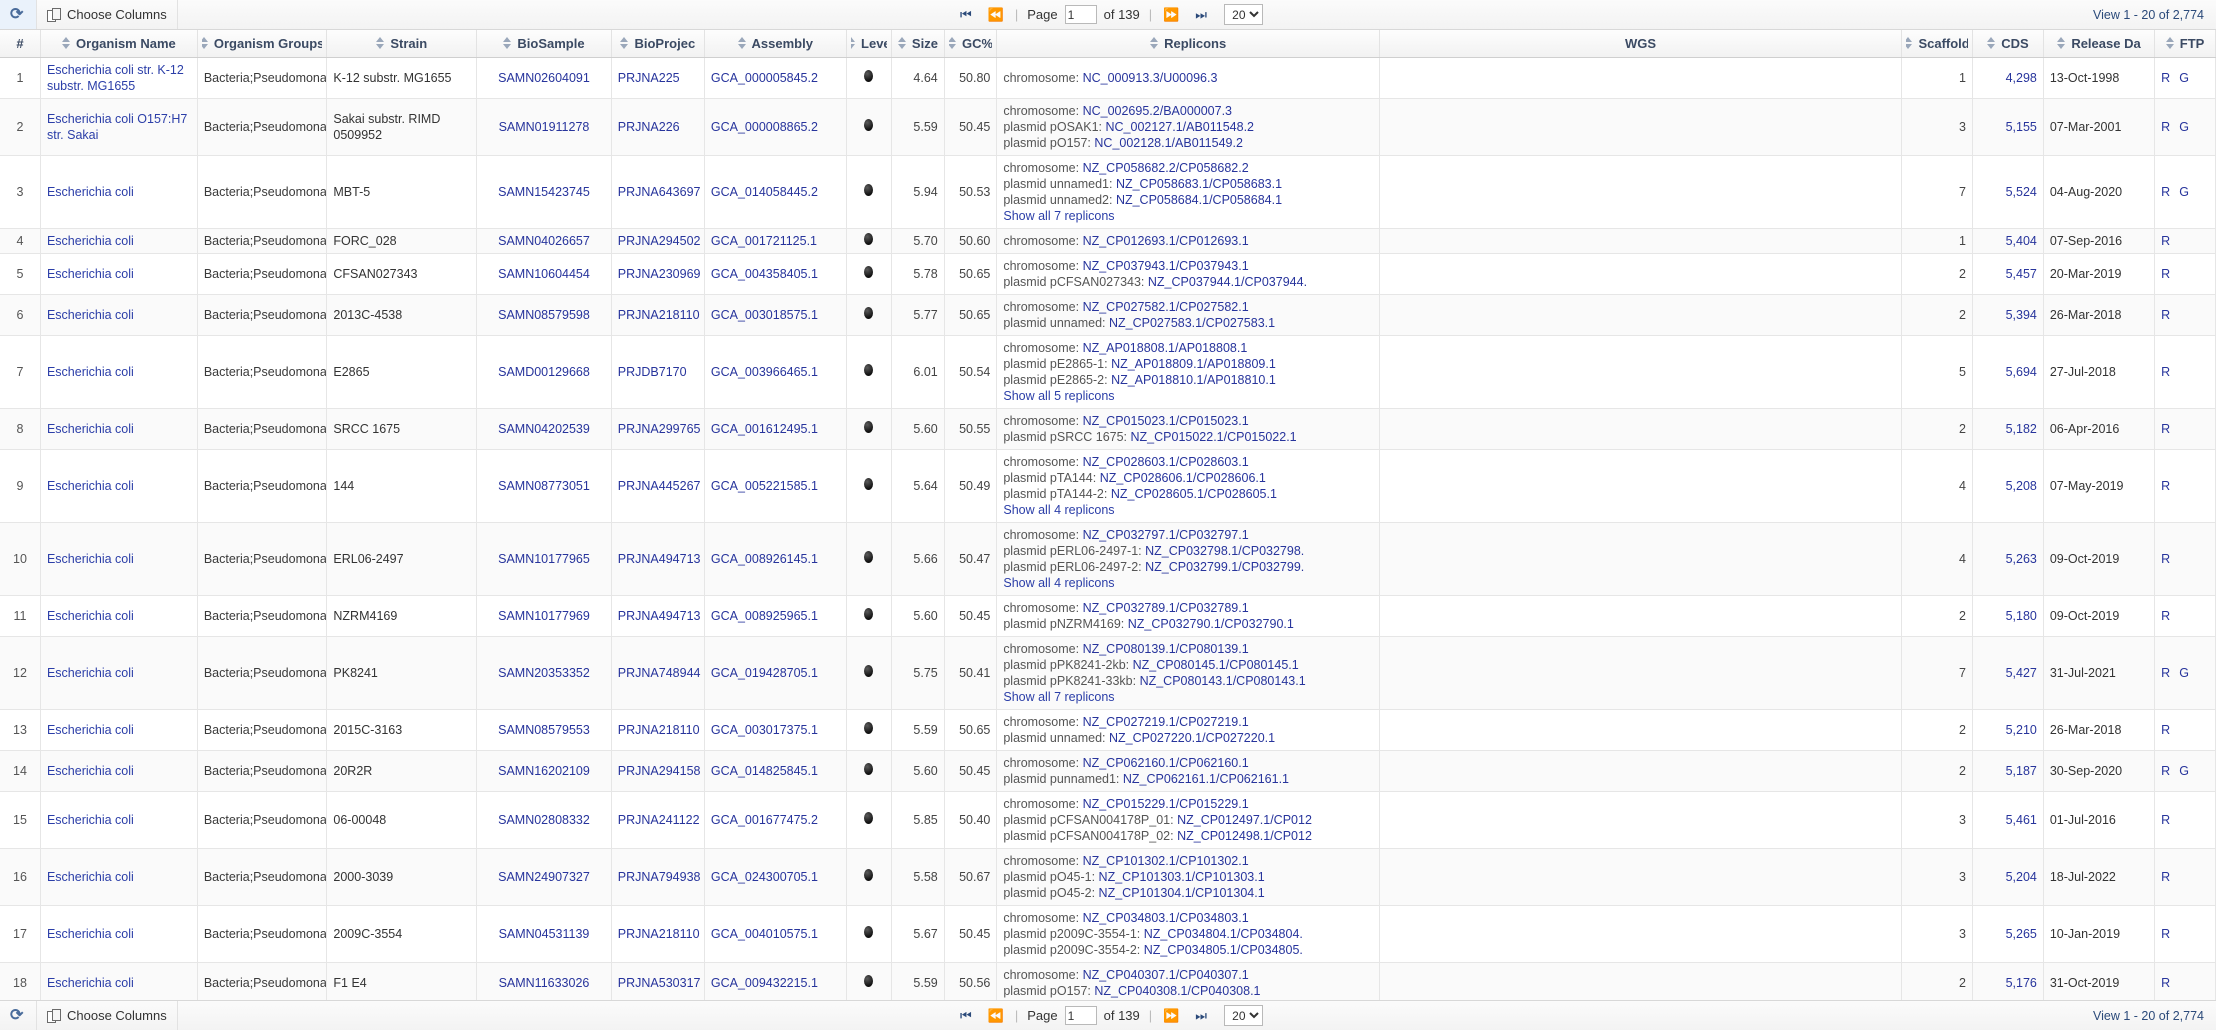  Describe the element at coordinates (1132, 143) in the screenshot. I see `replicon-accession-link: NC_002128.1` at that location.